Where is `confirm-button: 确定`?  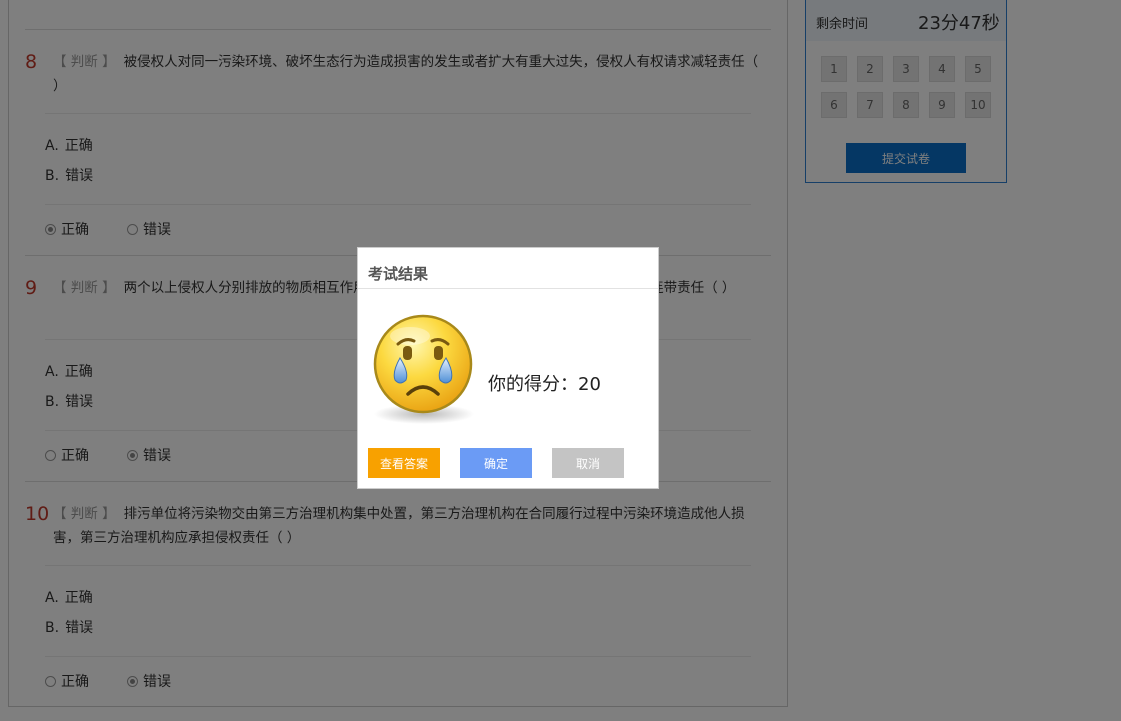 confirm-button: 确定 is located at coordinates (496, 463).